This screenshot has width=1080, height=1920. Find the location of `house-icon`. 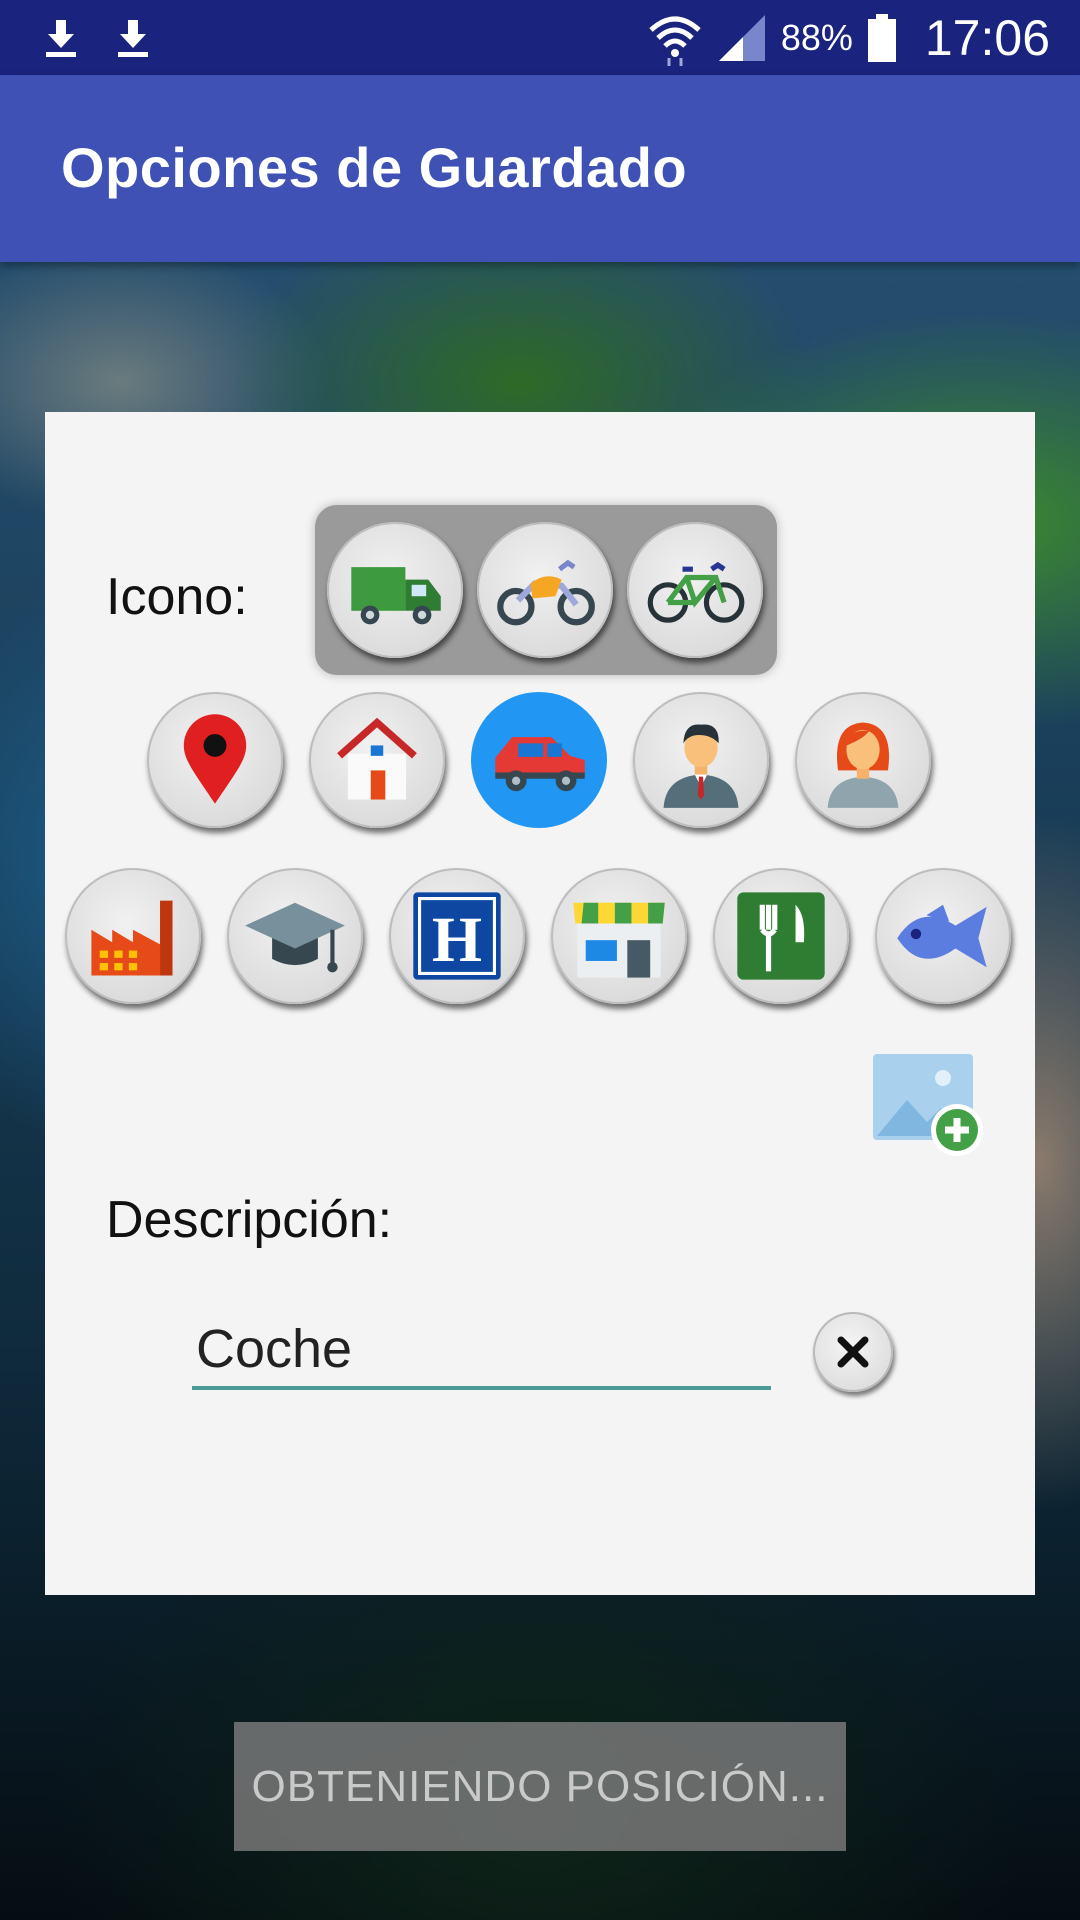

house-icon is located at coordinates (377, 758).